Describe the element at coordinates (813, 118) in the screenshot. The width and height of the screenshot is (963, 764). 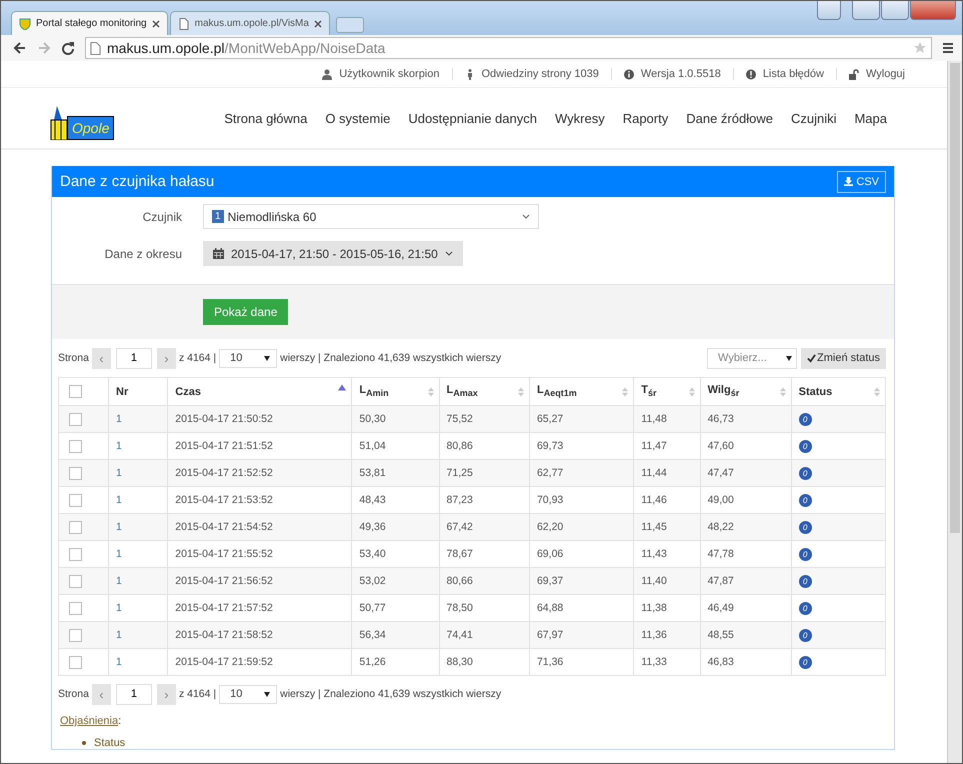
I see `nav-link: Czujniki` at that location.